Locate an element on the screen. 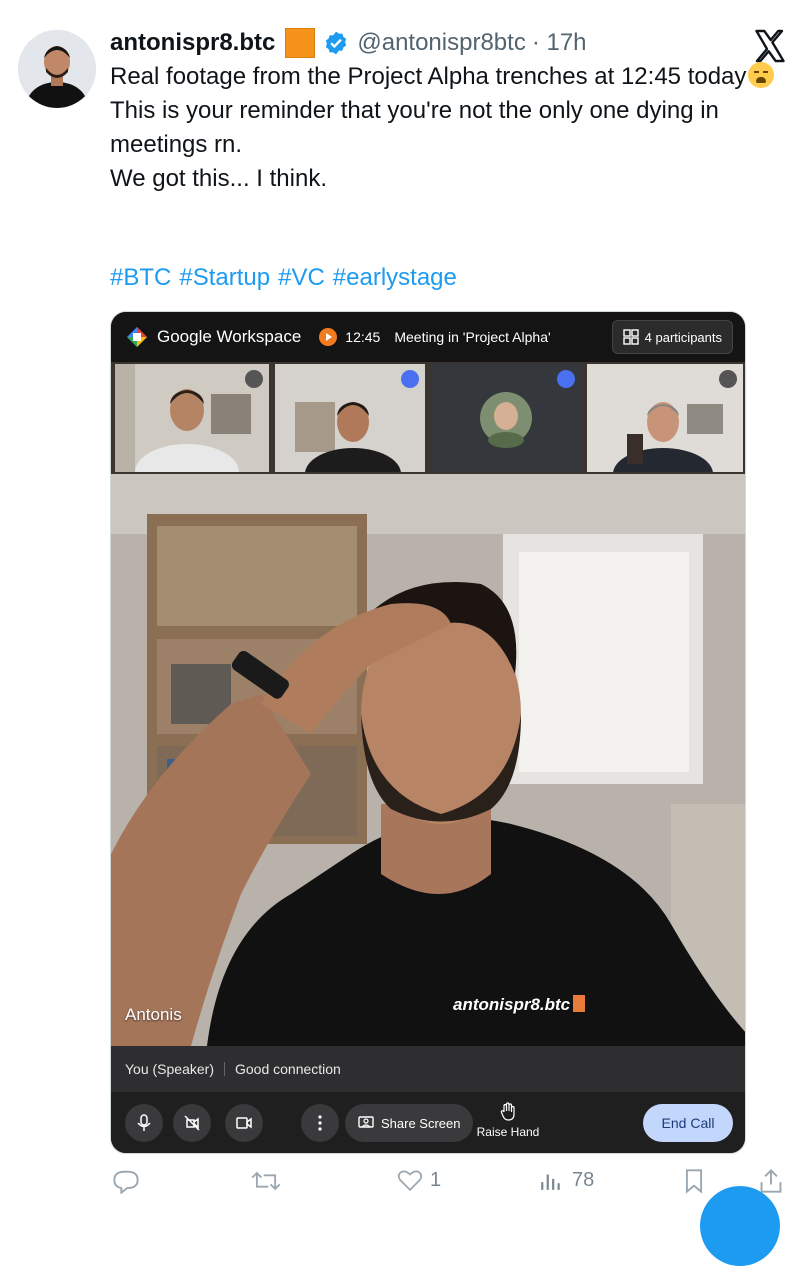 This screenshot has width=805, height=1266. avatar is located at coordinates (57, 69).